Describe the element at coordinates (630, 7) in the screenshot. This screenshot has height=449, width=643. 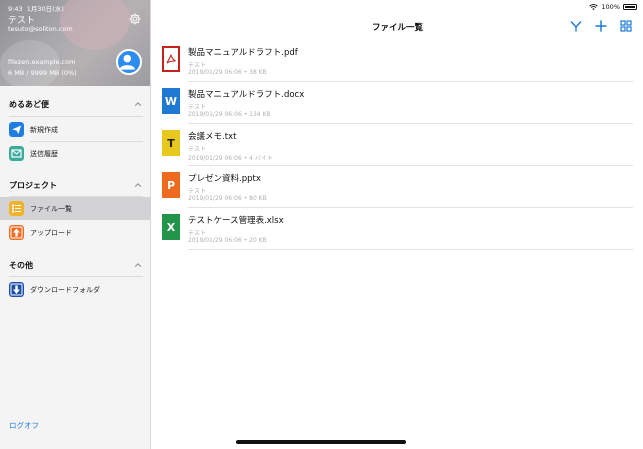
I see `battery-icon` at that location.